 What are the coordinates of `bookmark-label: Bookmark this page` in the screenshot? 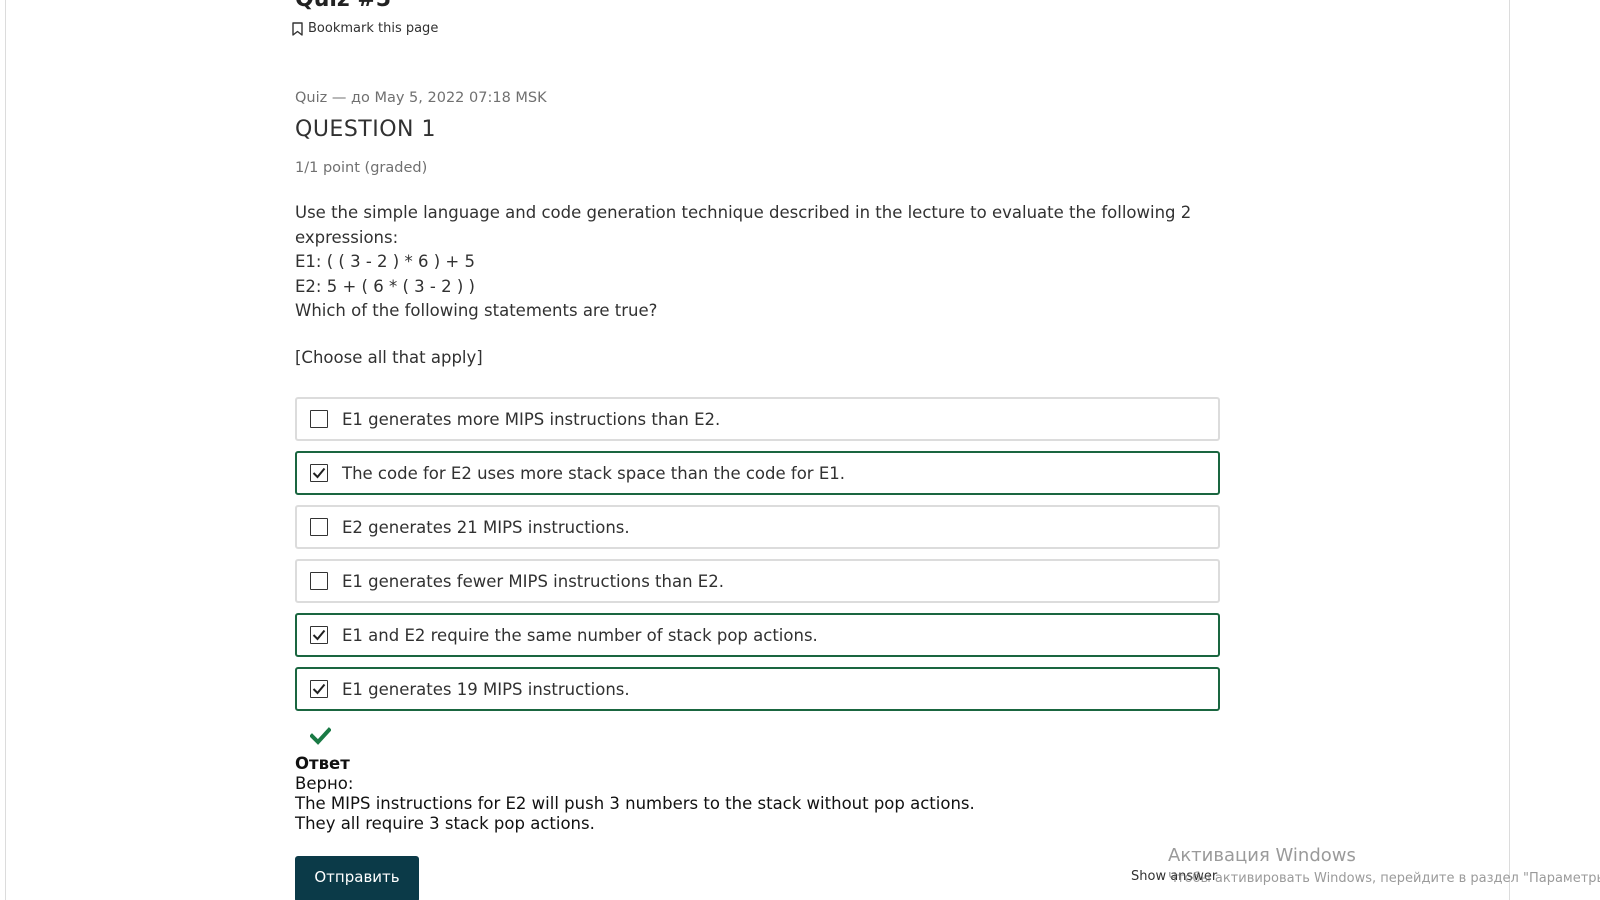 It's located at (373, 28).